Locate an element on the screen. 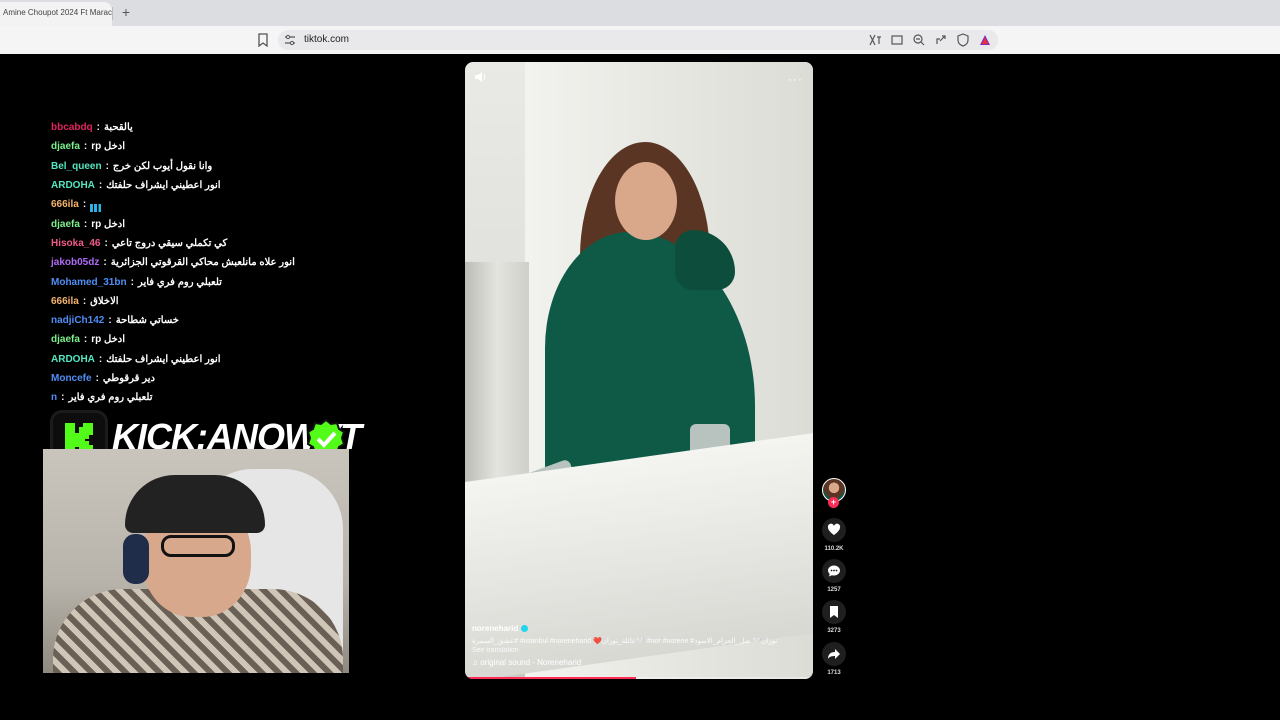 The image size is (1280, 720). more-options-icon: ··· is located at coordinates (795, 79).